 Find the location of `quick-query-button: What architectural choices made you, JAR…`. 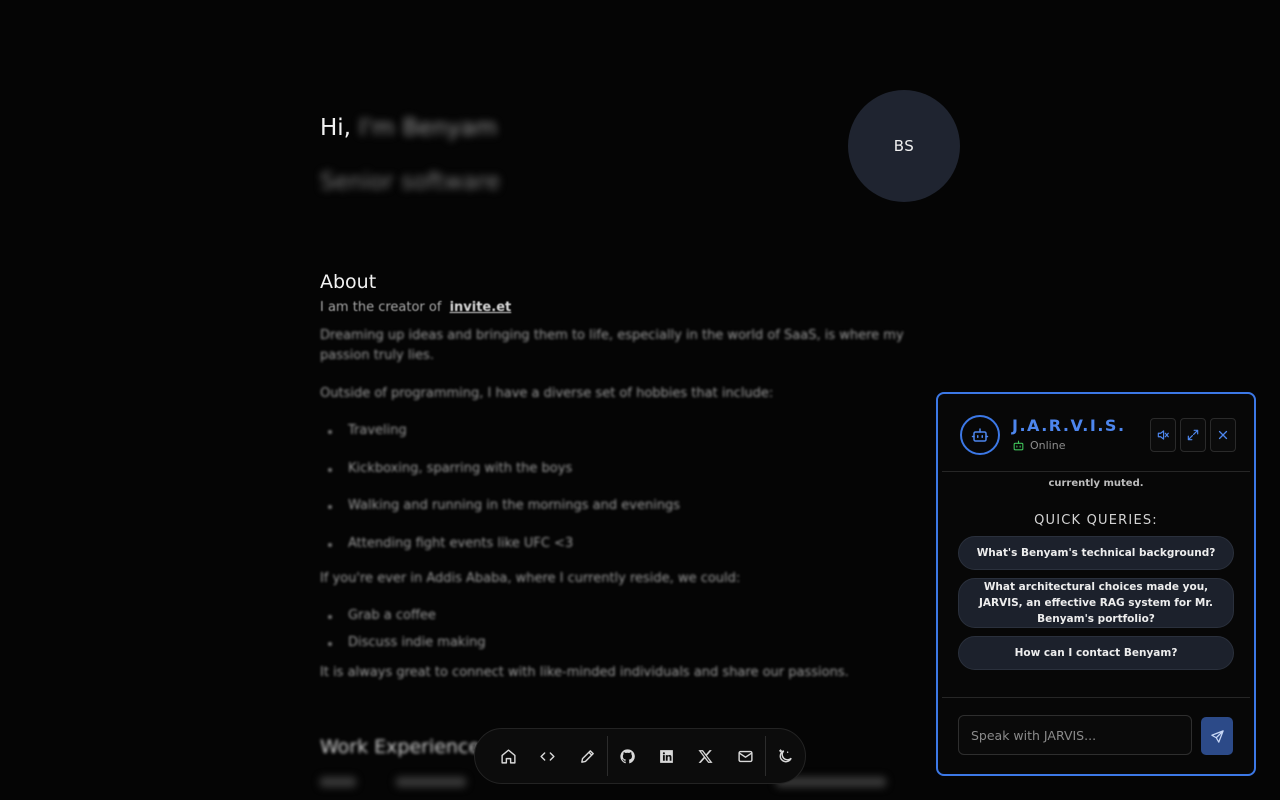

quick-query-button: What architectural choices made you, JAR… is located at coordinates (1096, 603).